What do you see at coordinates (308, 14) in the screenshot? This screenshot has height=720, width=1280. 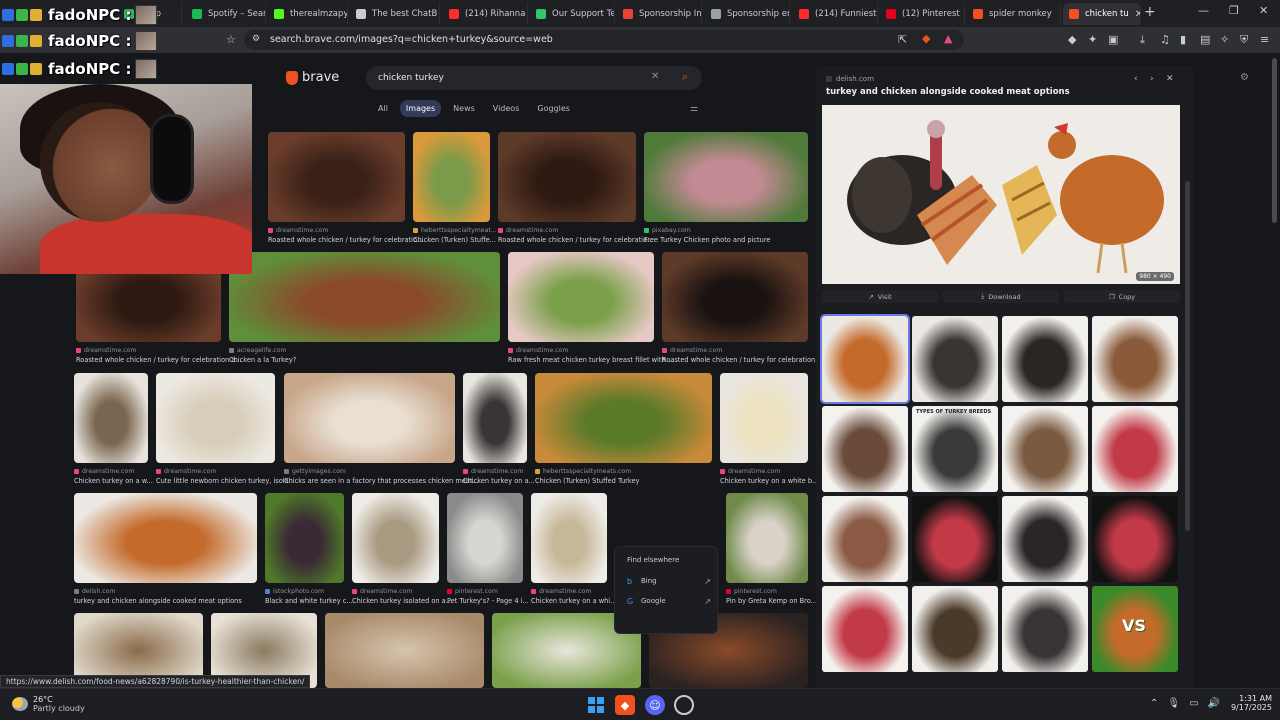 I see `tab-2: therealmzapy S` at bounding box center [308, 14].